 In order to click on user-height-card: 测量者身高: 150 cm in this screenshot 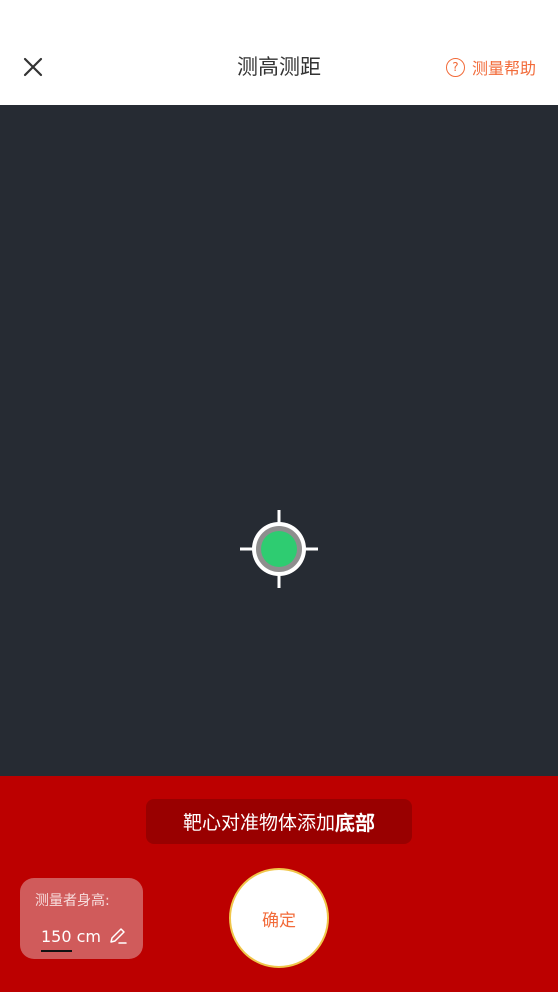, I will do `click(81, 918)`.